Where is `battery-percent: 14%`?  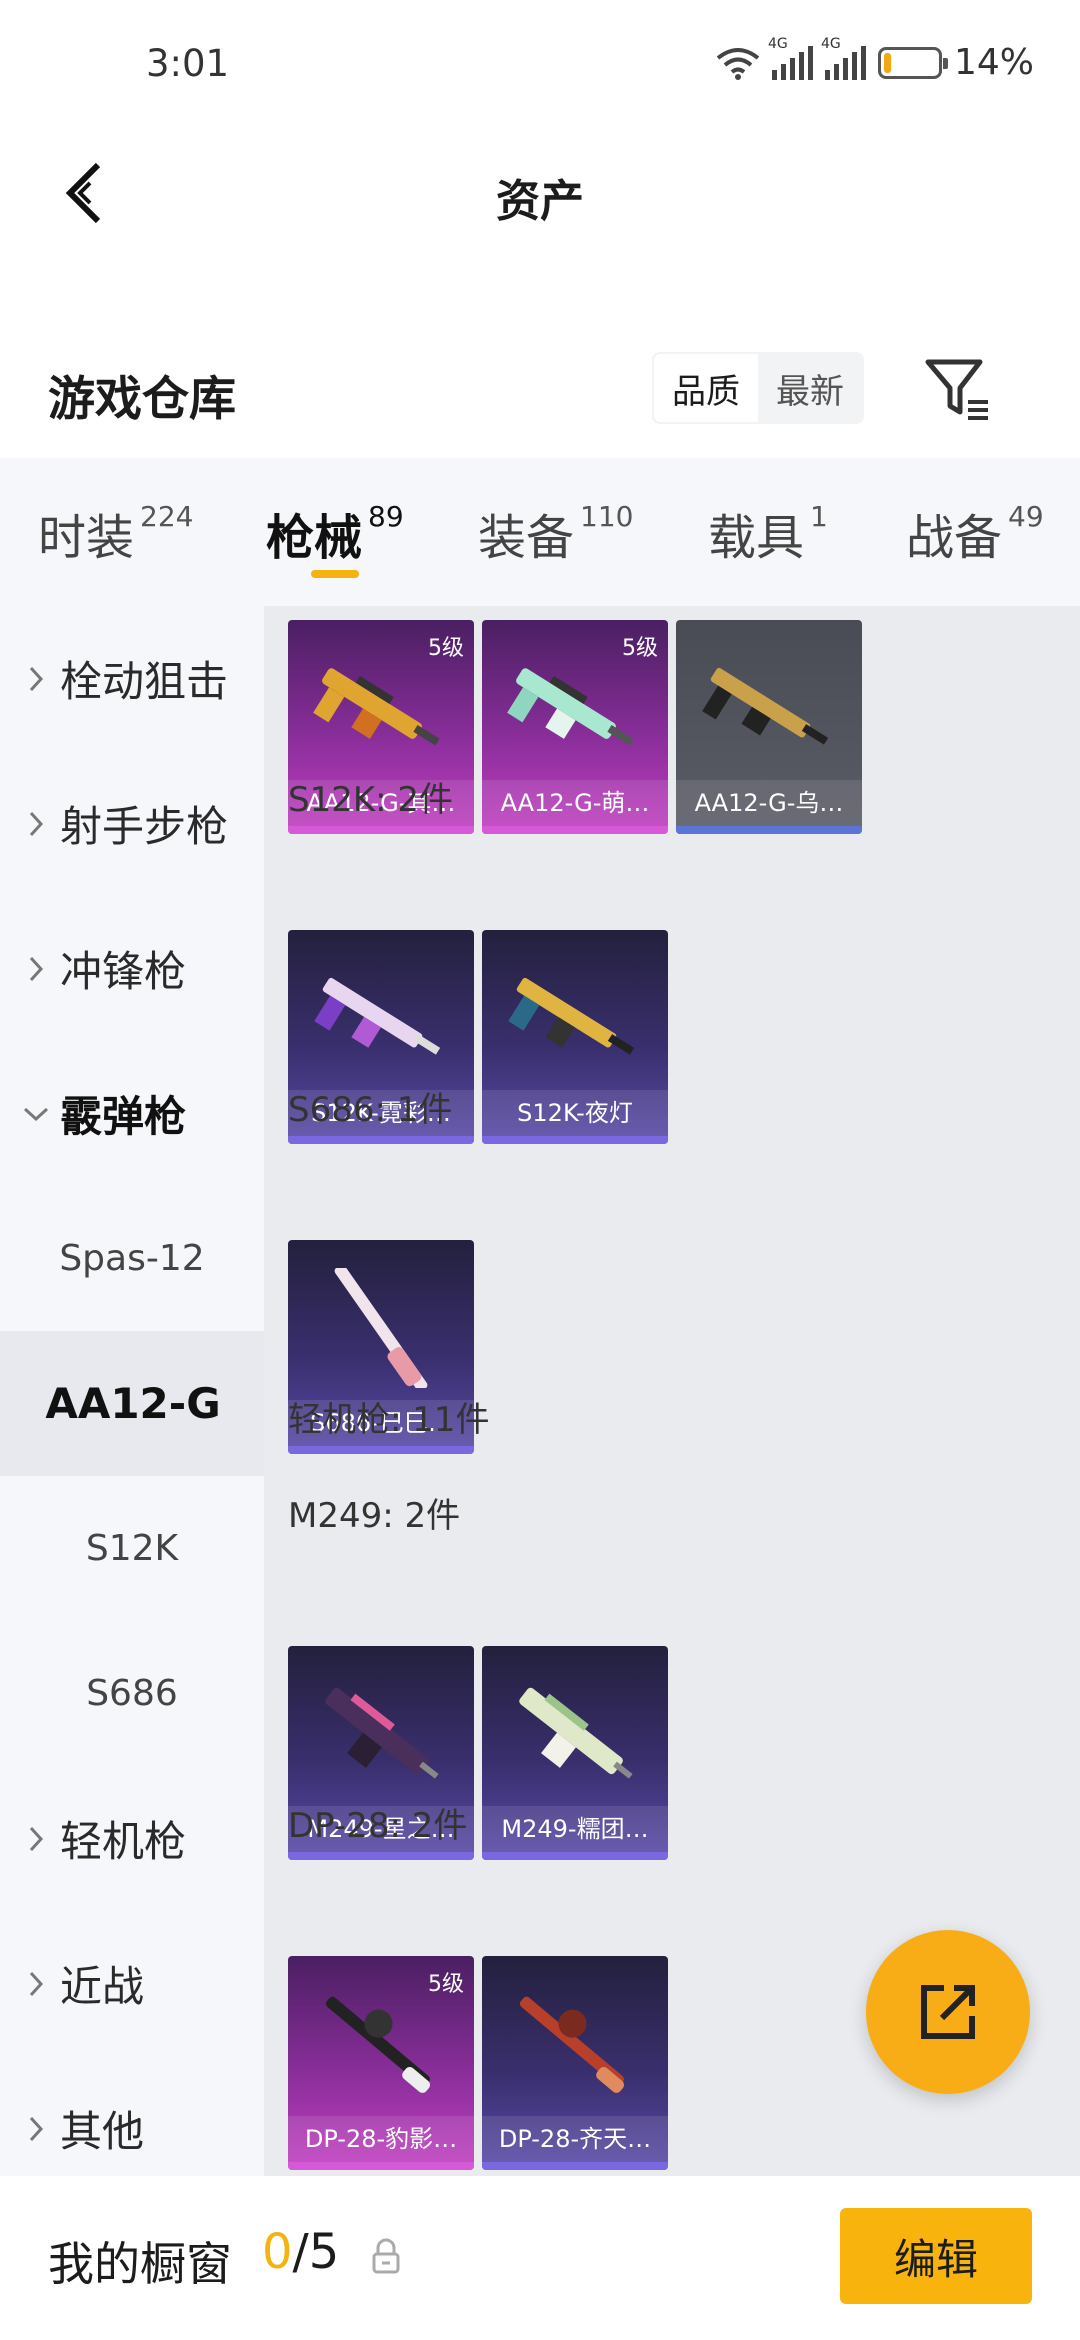 battery-percent: 14% is located at coordinates (993, 62).